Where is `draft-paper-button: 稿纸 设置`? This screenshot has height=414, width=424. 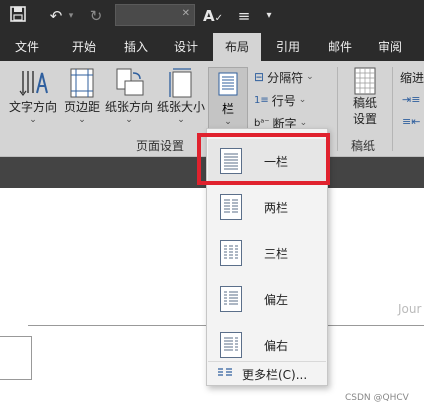
draft-paper-button: 稿纸 设置 is located at coordinates (365, 97).